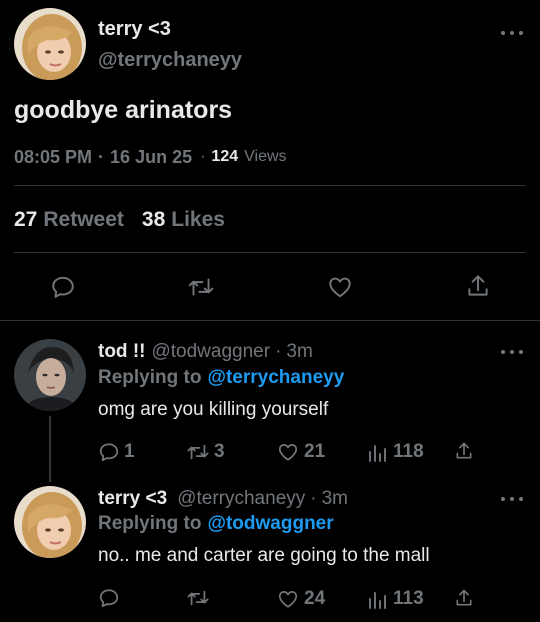 The height and width of the screenshot is (622, 540). I want to click on like-action: 21, so click(300, 452).